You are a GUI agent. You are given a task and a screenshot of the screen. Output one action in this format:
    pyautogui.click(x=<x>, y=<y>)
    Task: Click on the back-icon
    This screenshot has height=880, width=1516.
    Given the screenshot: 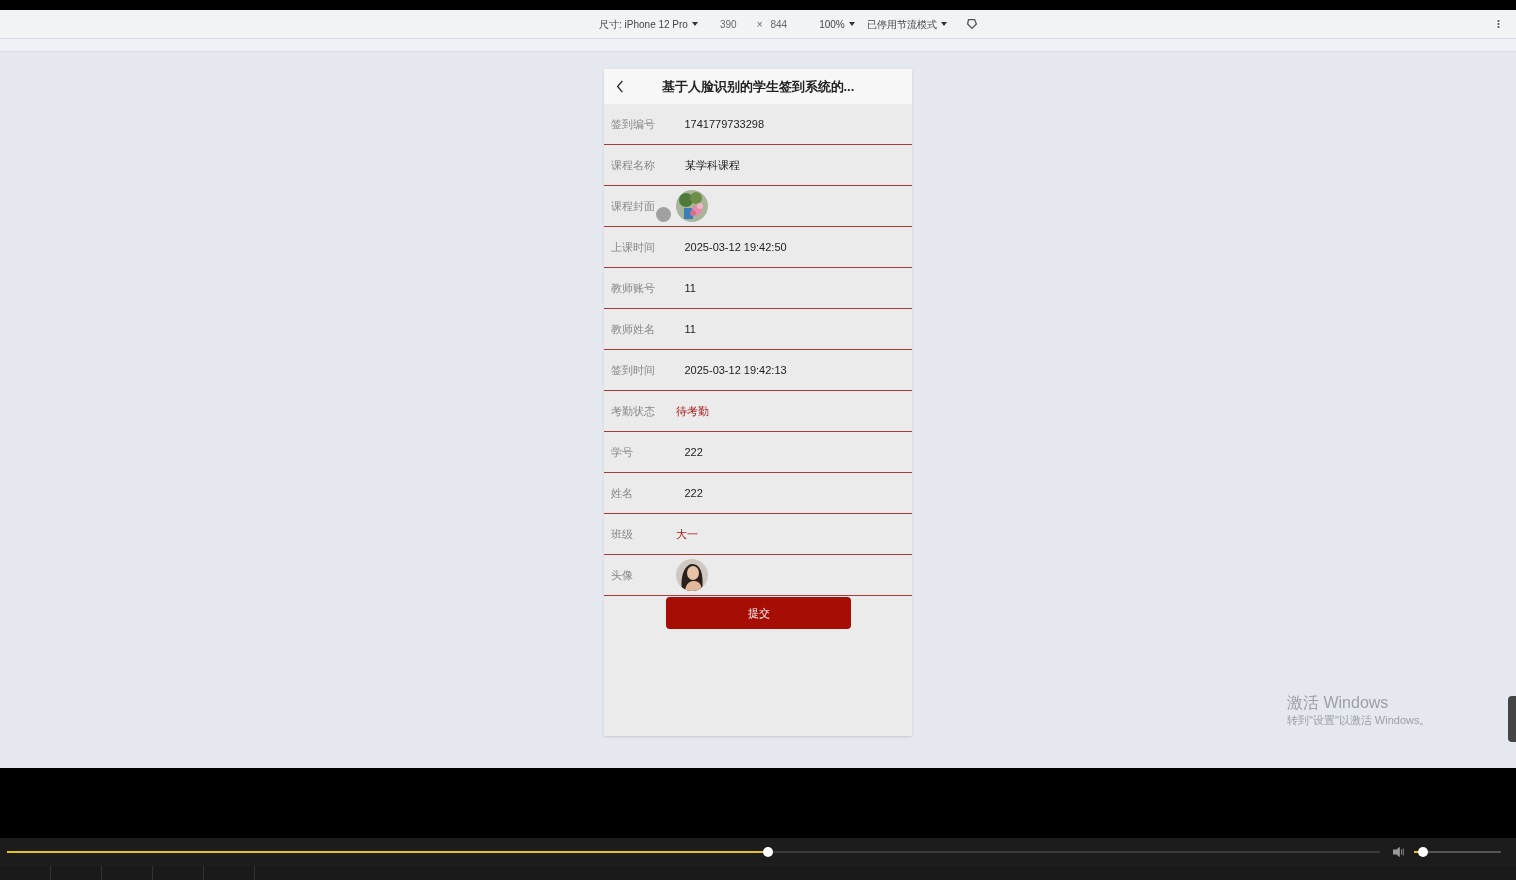 What is the action you would take?
    pyautogui.click(x=619, y=86)
    